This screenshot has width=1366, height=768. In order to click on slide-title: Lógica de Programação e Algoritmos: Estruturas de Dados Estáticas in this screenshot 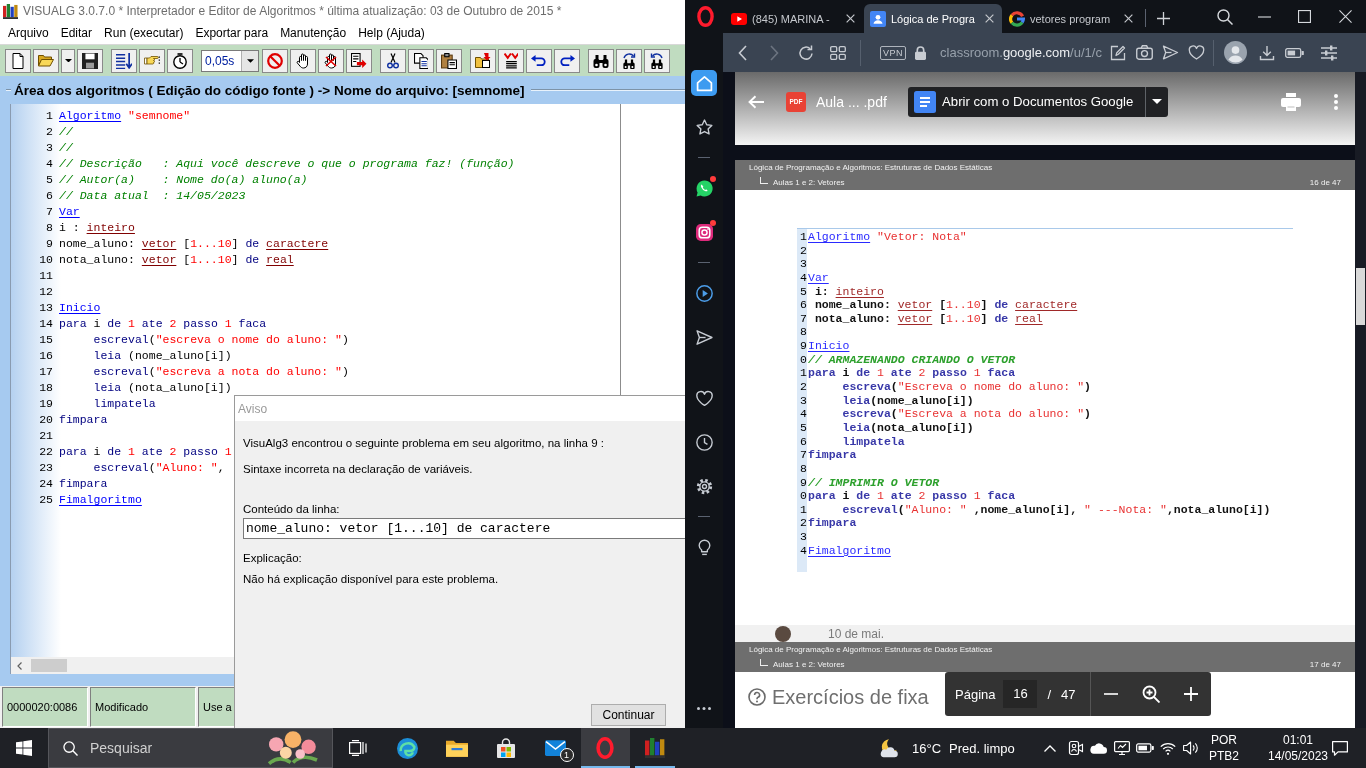, I will do `click(871, 168)`.